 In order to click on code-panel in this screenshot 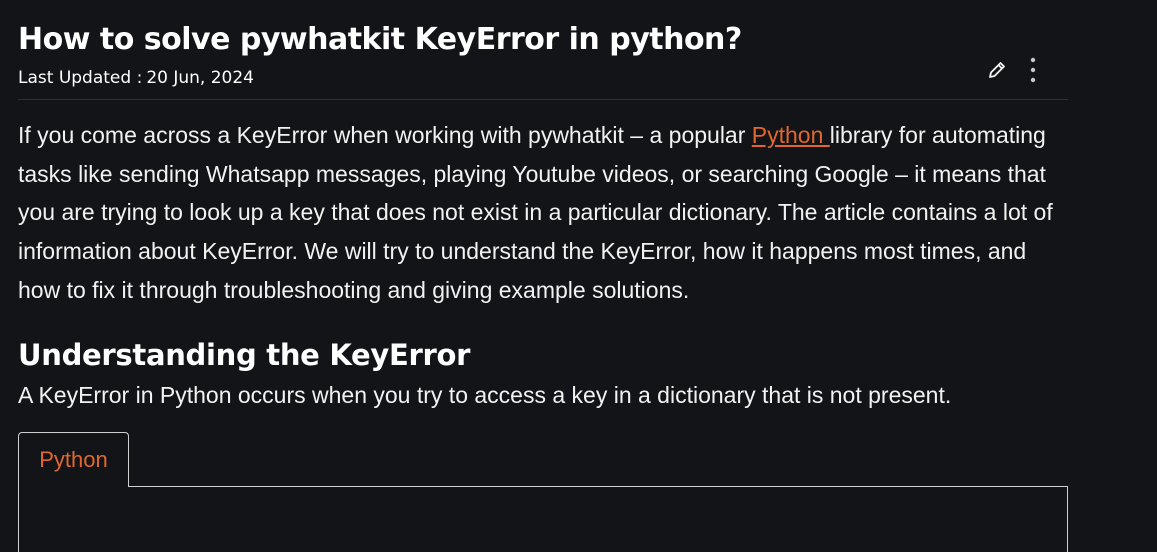, I will do `click(543, 518)`.